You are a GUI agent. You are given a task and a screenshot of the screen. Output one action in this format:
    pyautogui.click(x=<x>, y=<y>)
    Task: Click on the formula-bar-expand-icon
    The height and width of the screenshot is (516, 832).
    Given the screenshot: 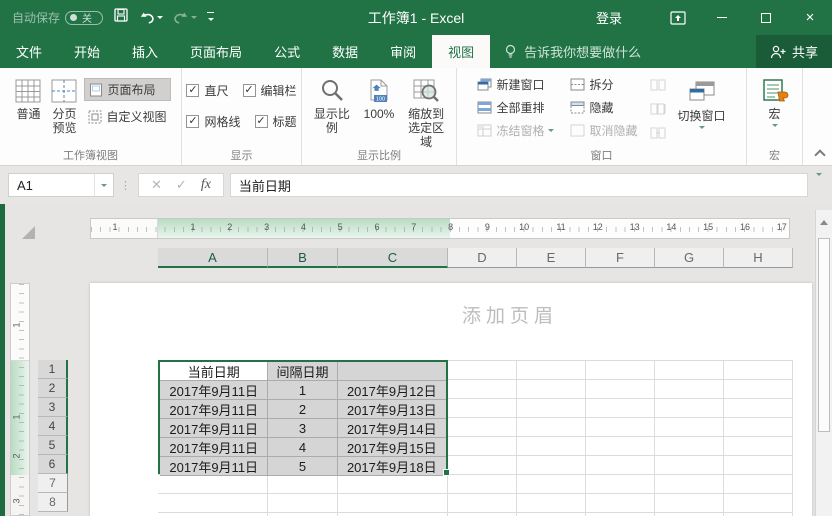 What is the action you would take?
    pyautogui.click(x=819, y=184)
    